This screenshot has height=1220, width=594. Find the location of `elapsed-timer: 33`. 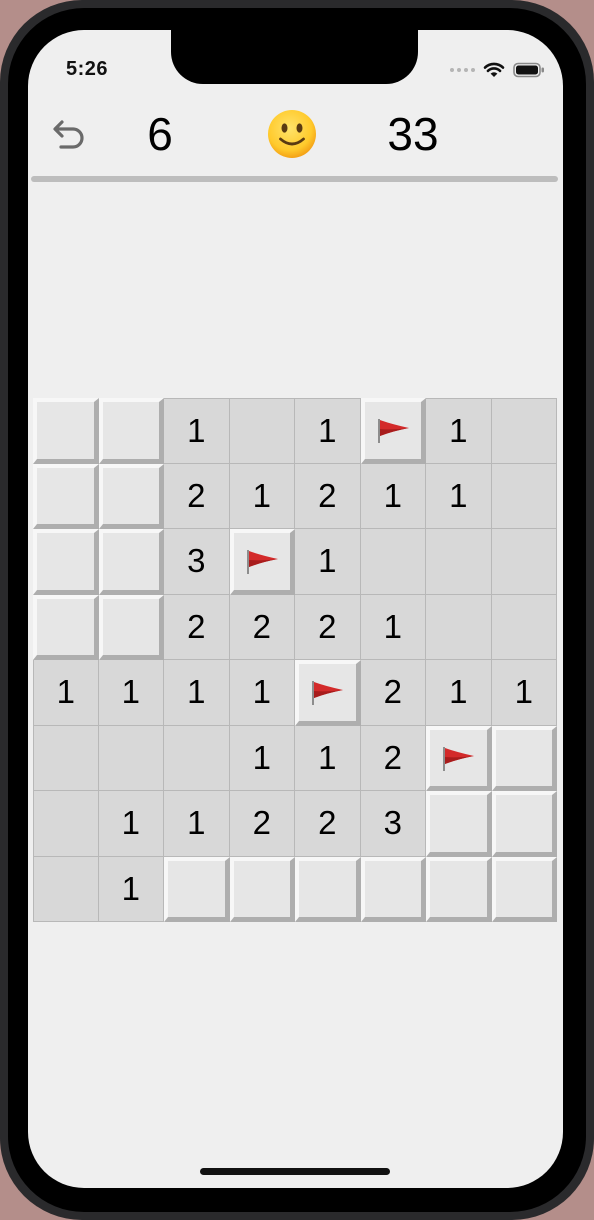

elapsed-timer: 33 is located at coordinates (413, 134).